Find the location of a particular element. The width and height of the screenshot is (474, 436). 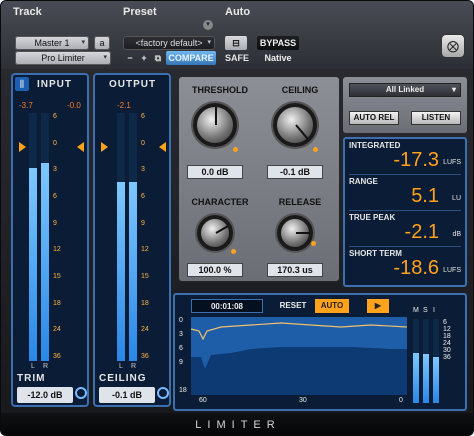

link-panel: All Linked ▾ AUTO REL LISTEN is located at coordinates (405, 105).